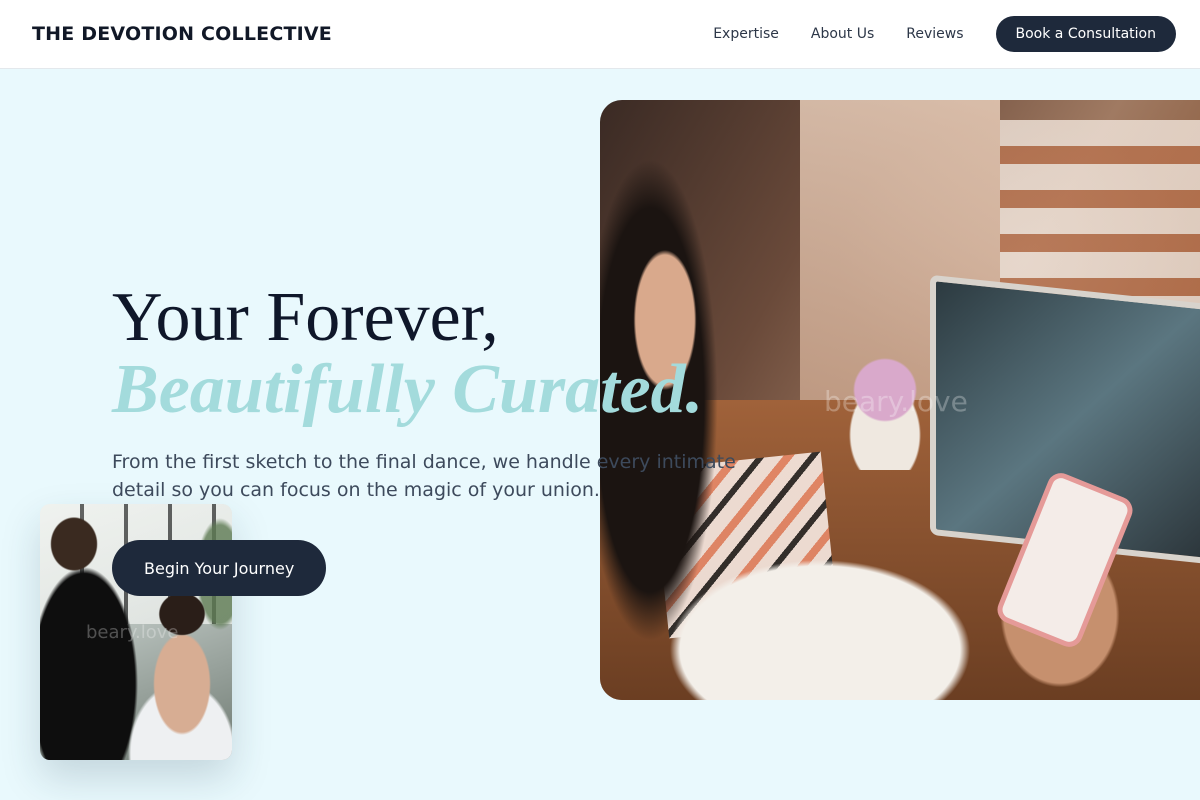 The height and width of the screenshot is (800, 1200). I want to click on book-consultation-button: Book a Consultation, so click(1085, 34).